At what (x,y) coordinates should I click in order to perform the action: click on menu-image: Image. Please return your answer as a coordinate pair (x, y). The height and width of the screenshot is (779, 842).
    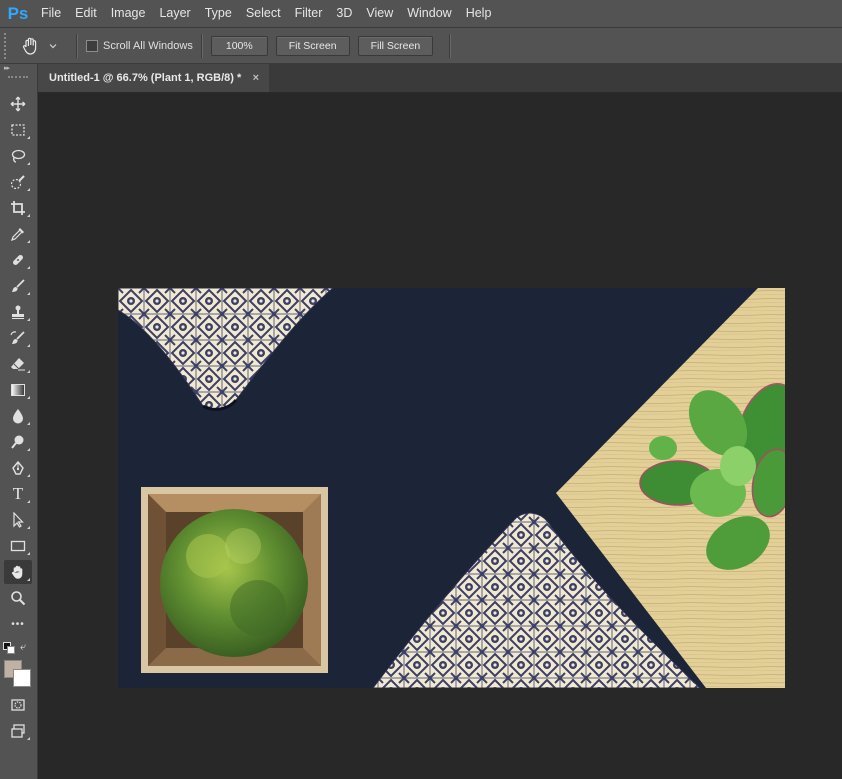
    Looking at the image, I should click on (128, 13).